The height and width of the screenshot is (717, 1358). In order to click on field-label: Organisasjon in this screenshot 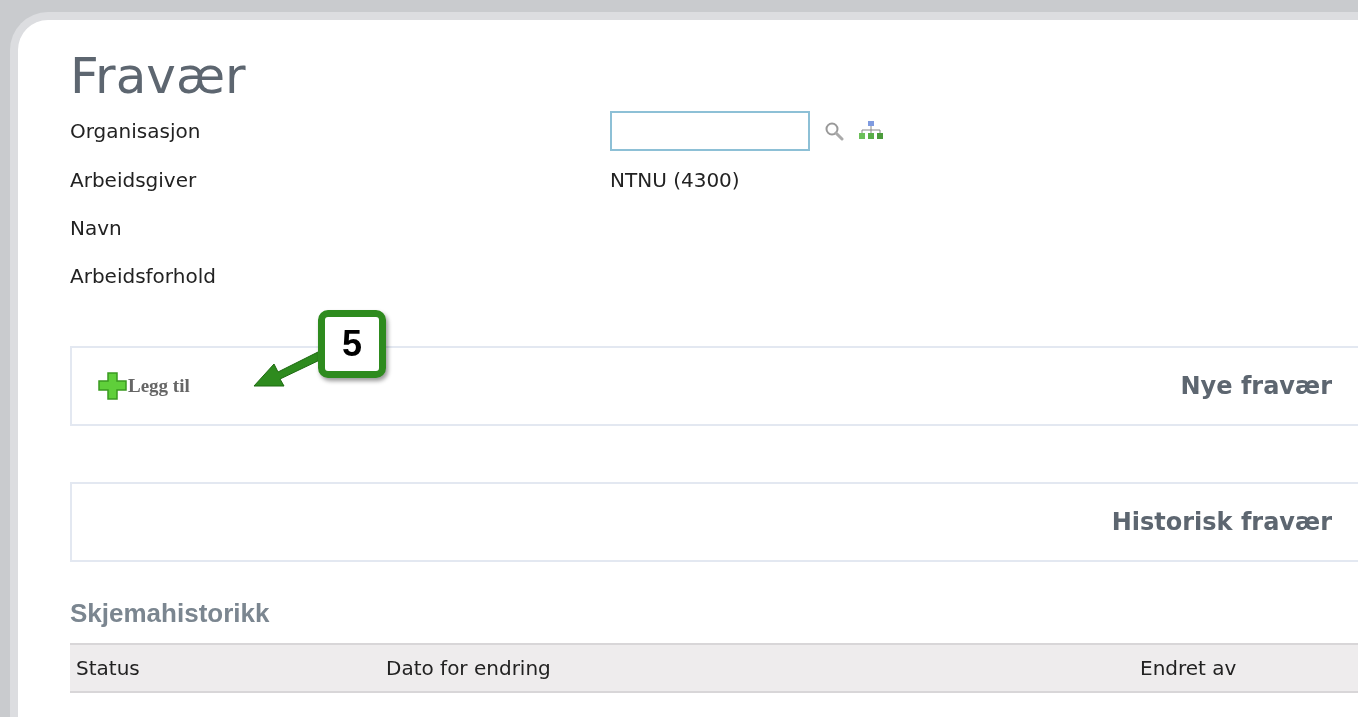, I will do `click(136, 131)`.